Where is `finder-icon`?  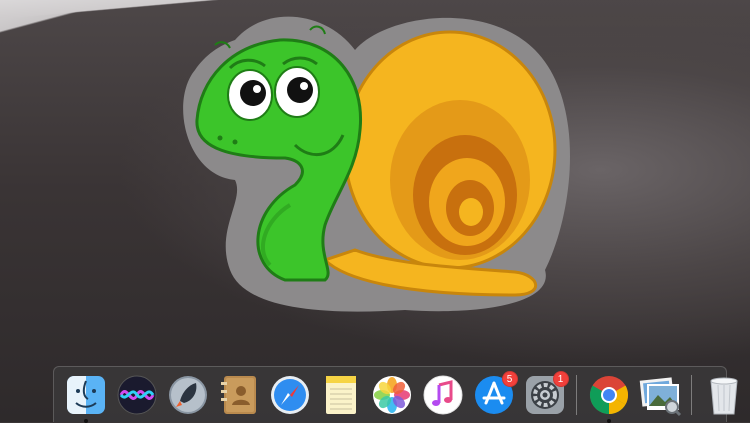 finder-icon is located at coordinates (85, 394).